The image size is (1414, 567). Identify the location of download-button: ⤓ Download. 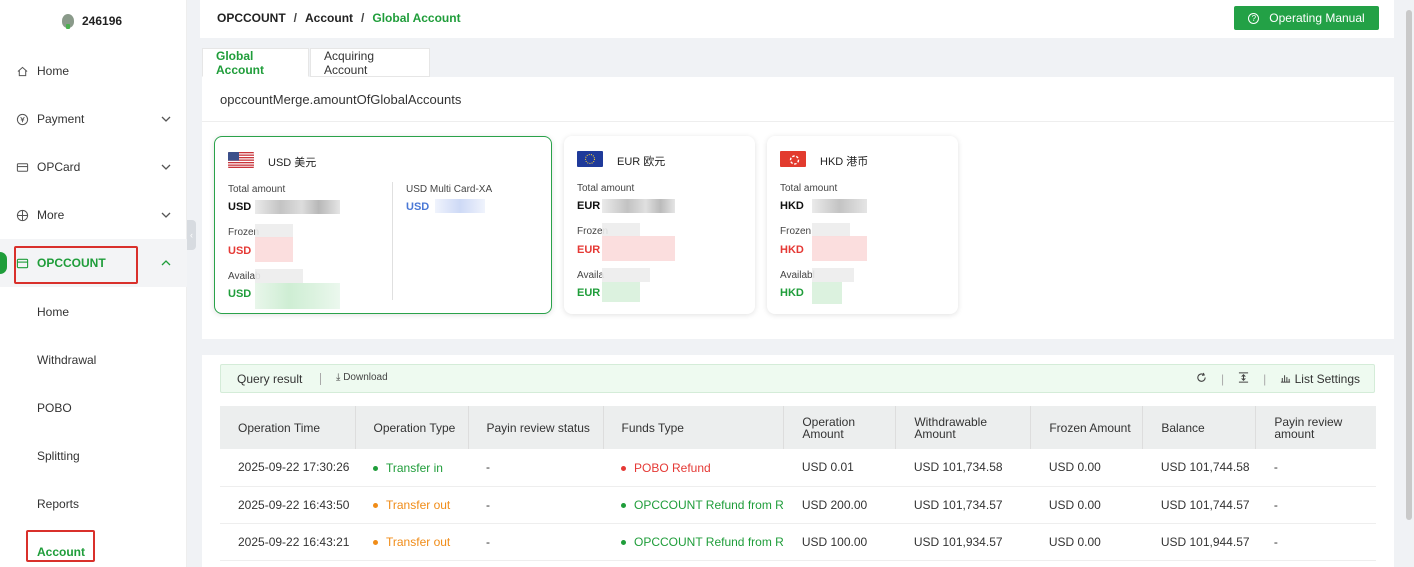
(362, 377).